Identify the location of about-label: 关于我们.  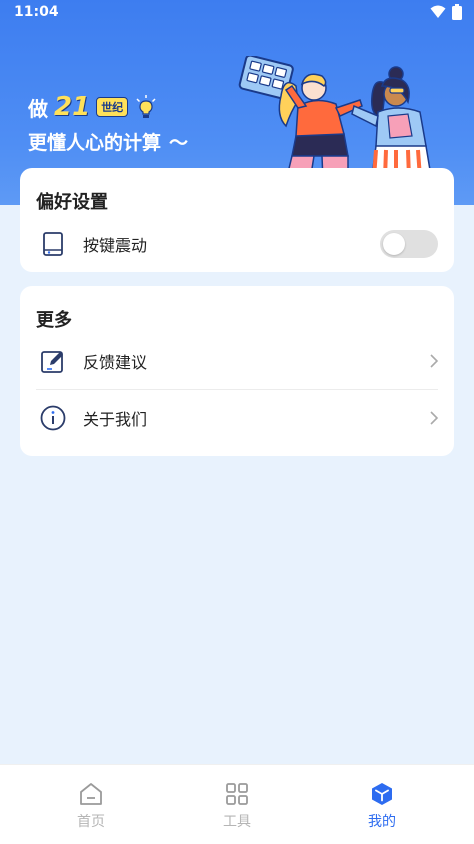
(115, 419).